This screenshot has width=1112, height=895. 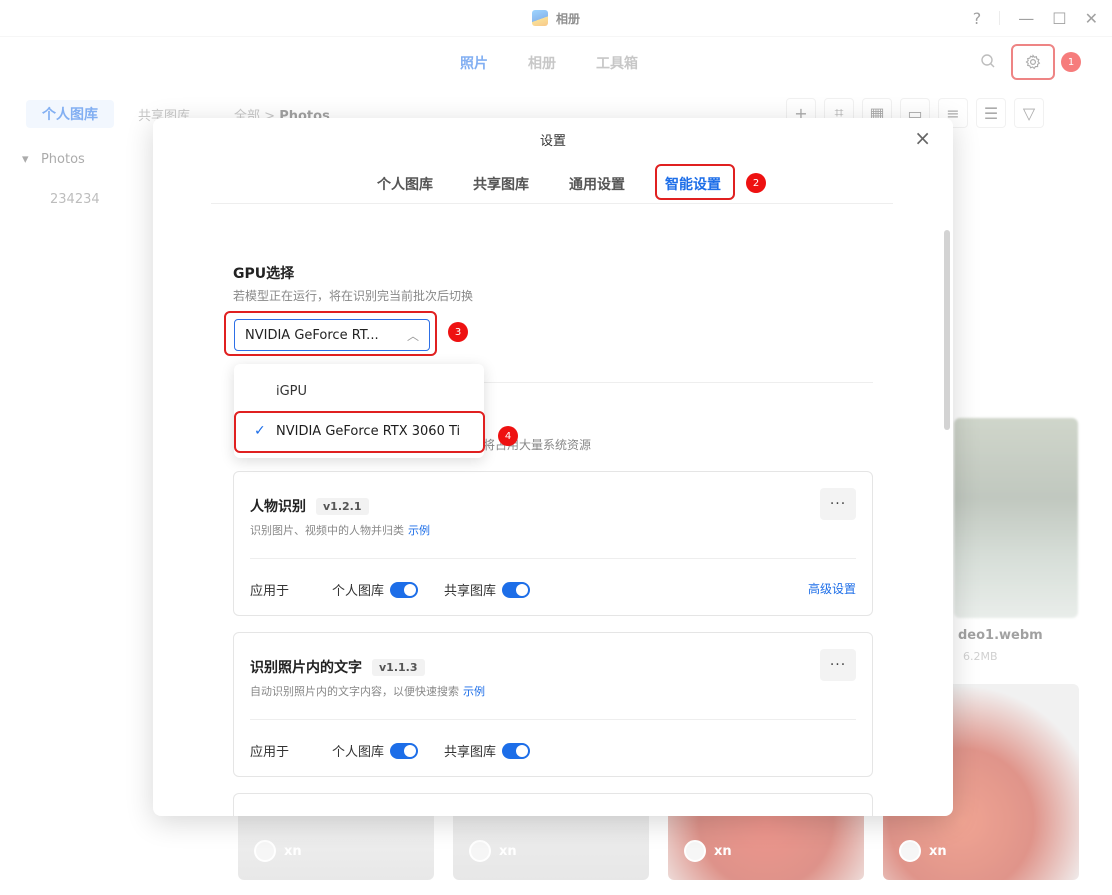 I want to click on dialog-scrollbar, so click(x=947, y=330).